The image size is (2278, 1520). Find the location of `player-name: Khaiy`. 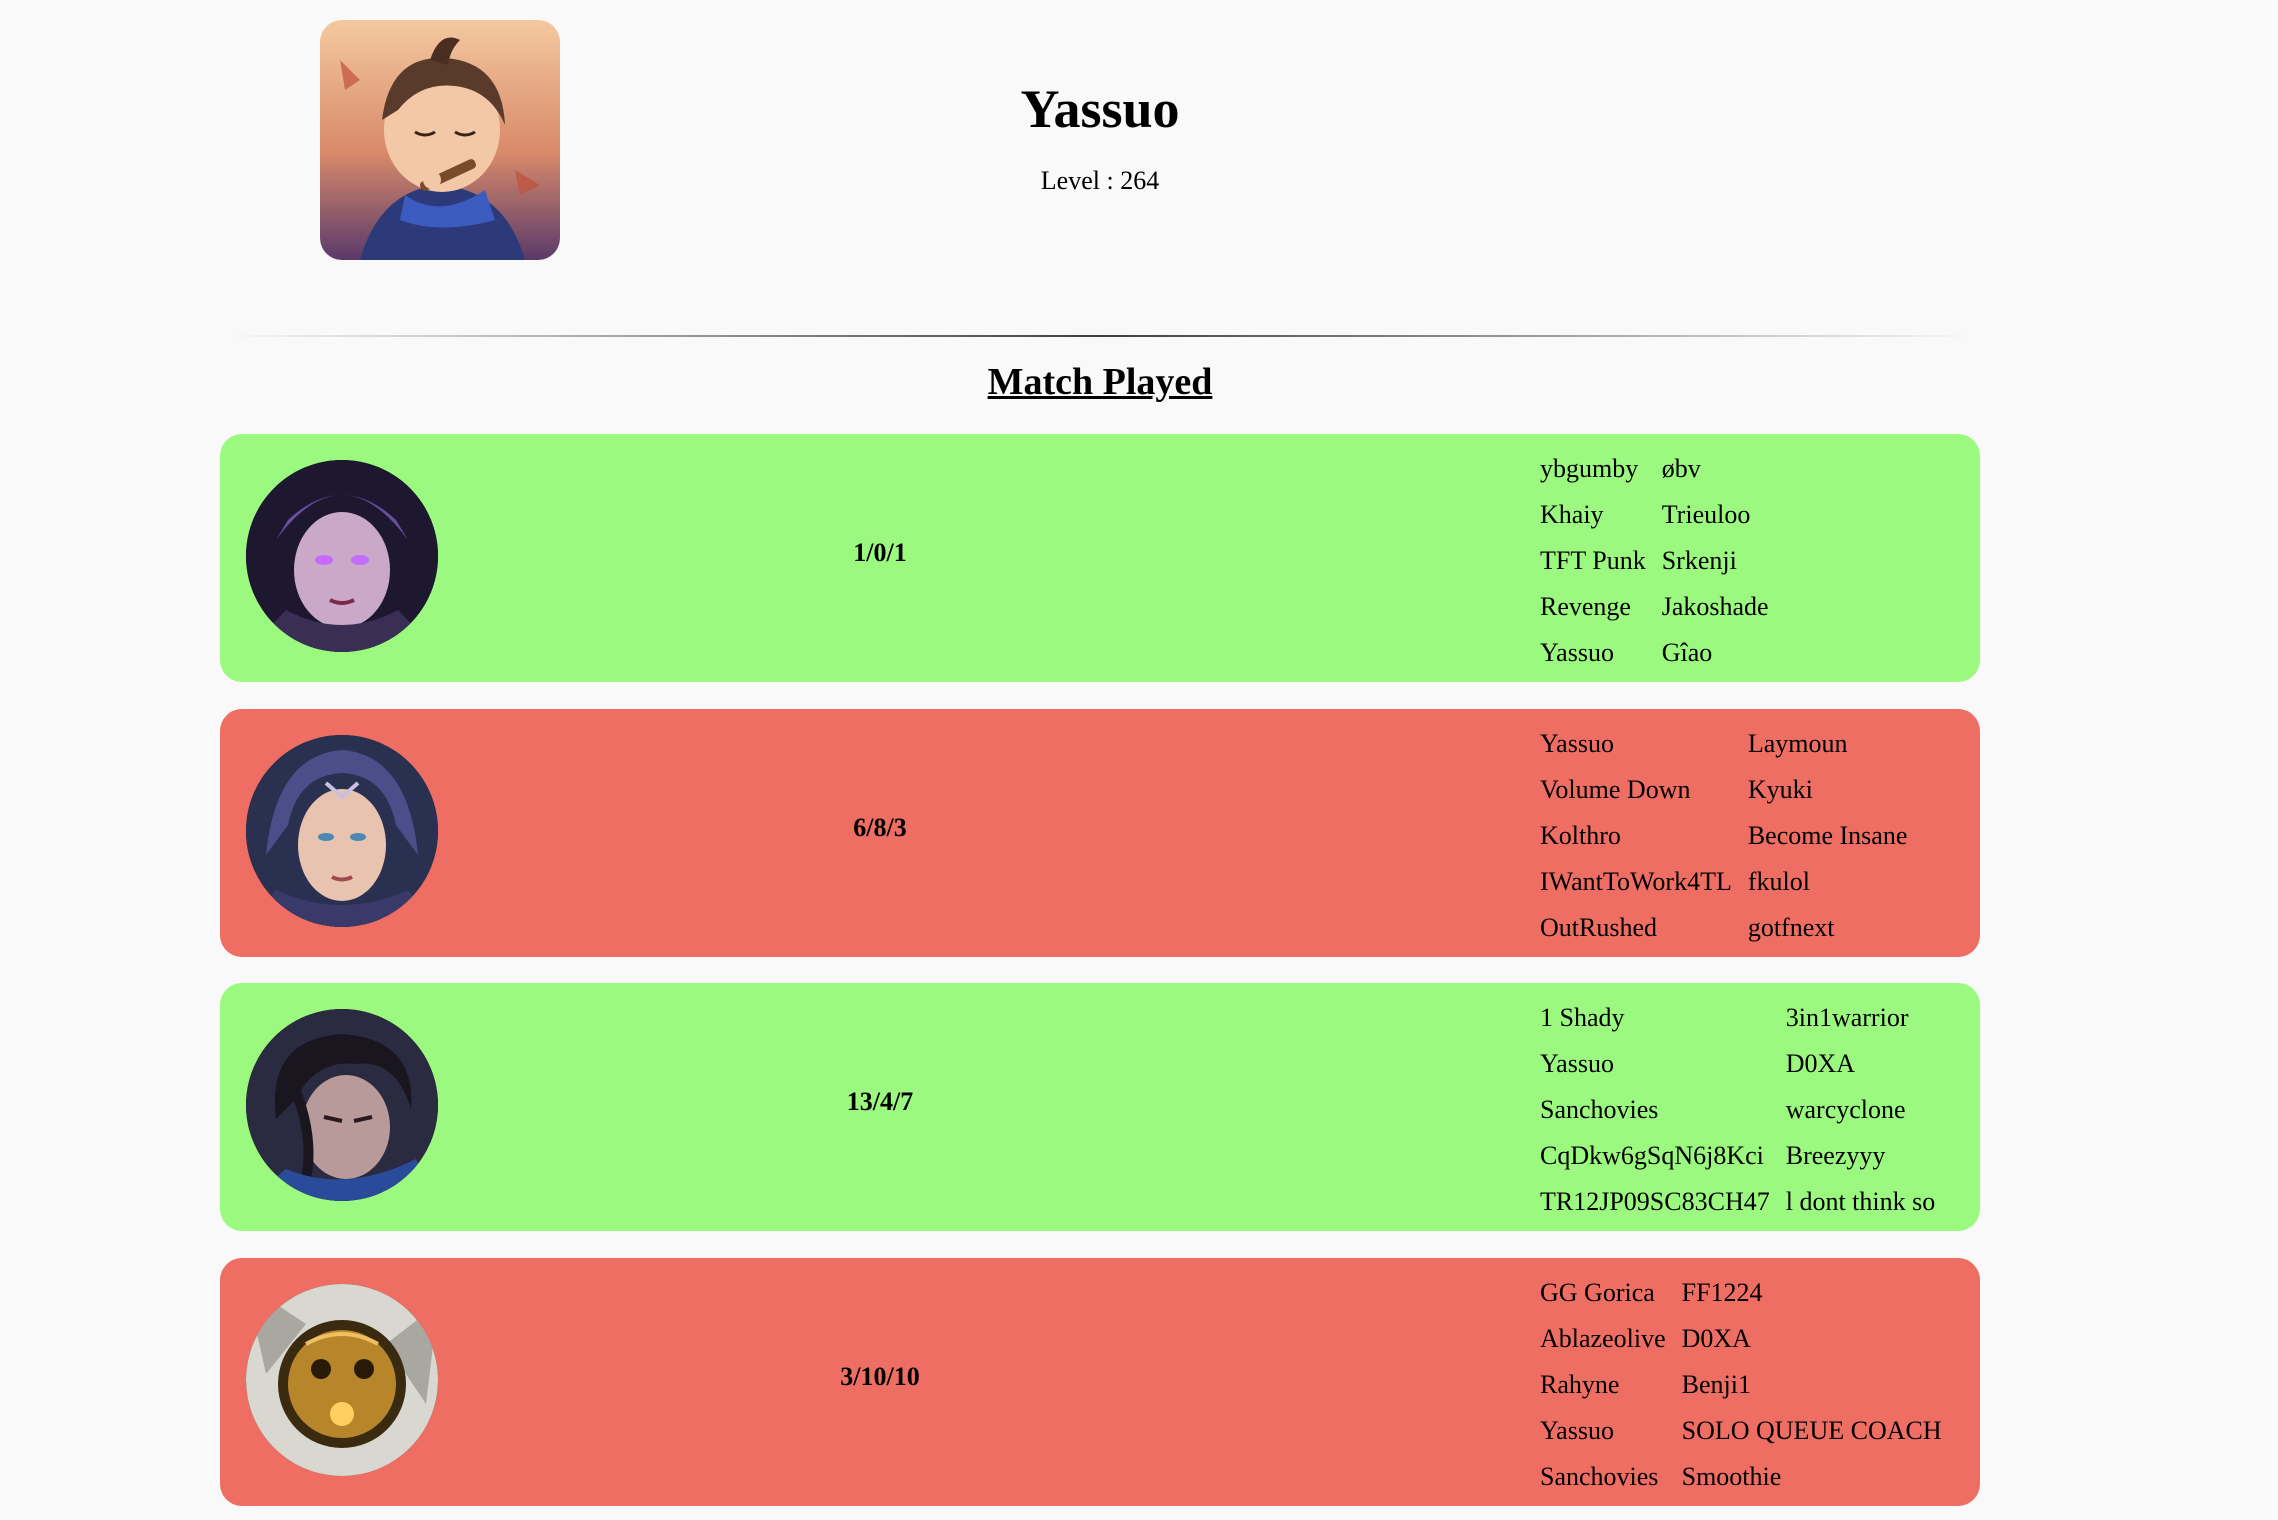

player-name: Khaiy is located at coordinates (1593, 515).